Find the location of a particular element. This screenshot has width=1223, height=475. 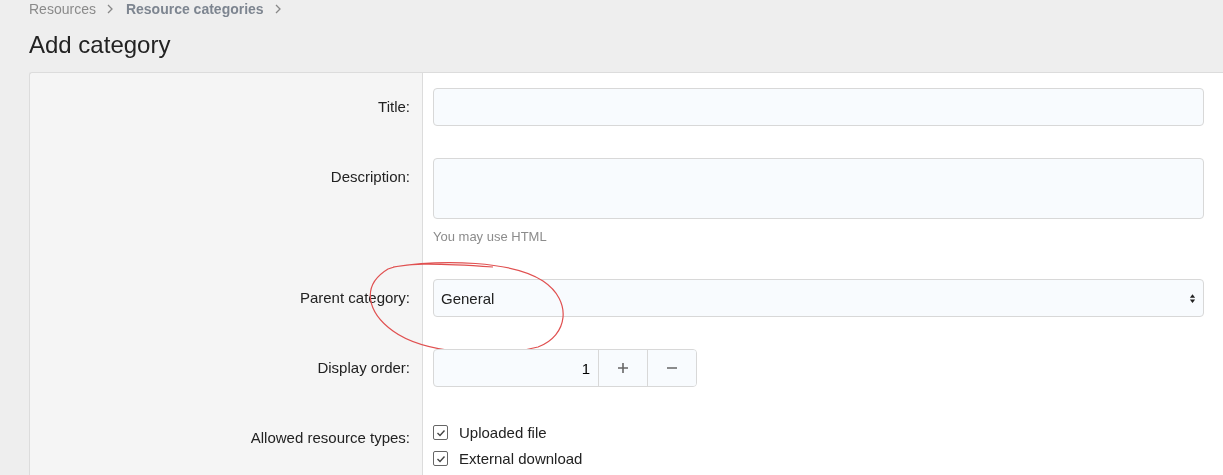

description-field is located at coordinates (818, 188).